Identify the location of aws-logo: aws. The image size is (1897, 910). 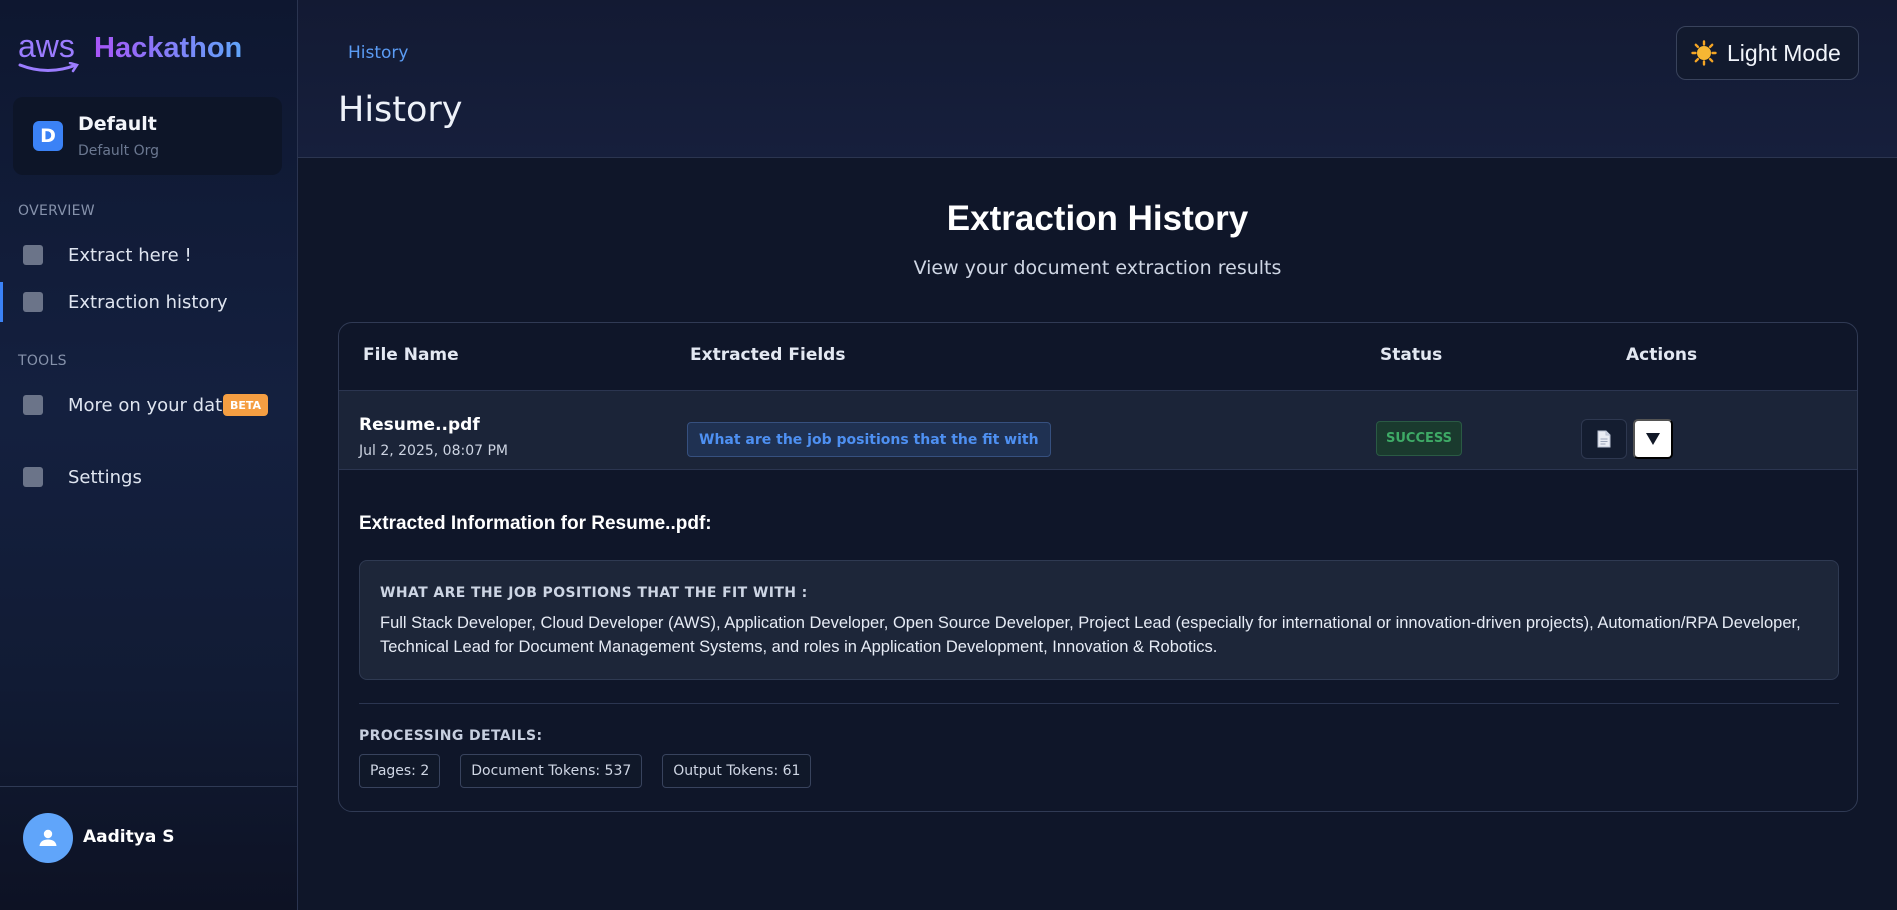
(51, 54).